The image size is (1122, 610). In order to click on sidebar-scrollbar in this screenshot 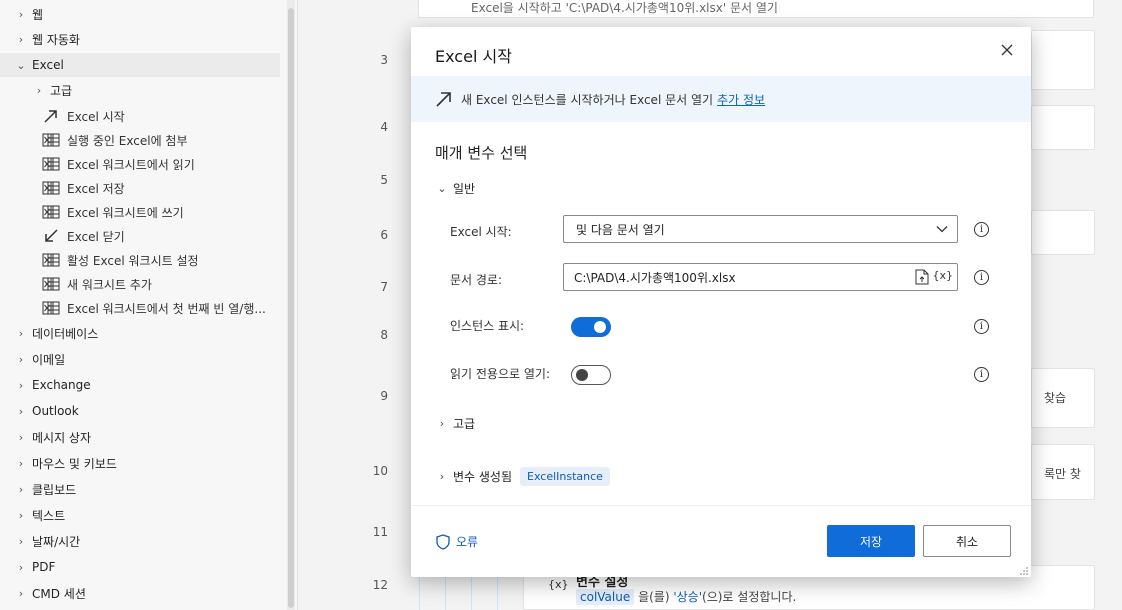, I will do `click(291, 305)`.